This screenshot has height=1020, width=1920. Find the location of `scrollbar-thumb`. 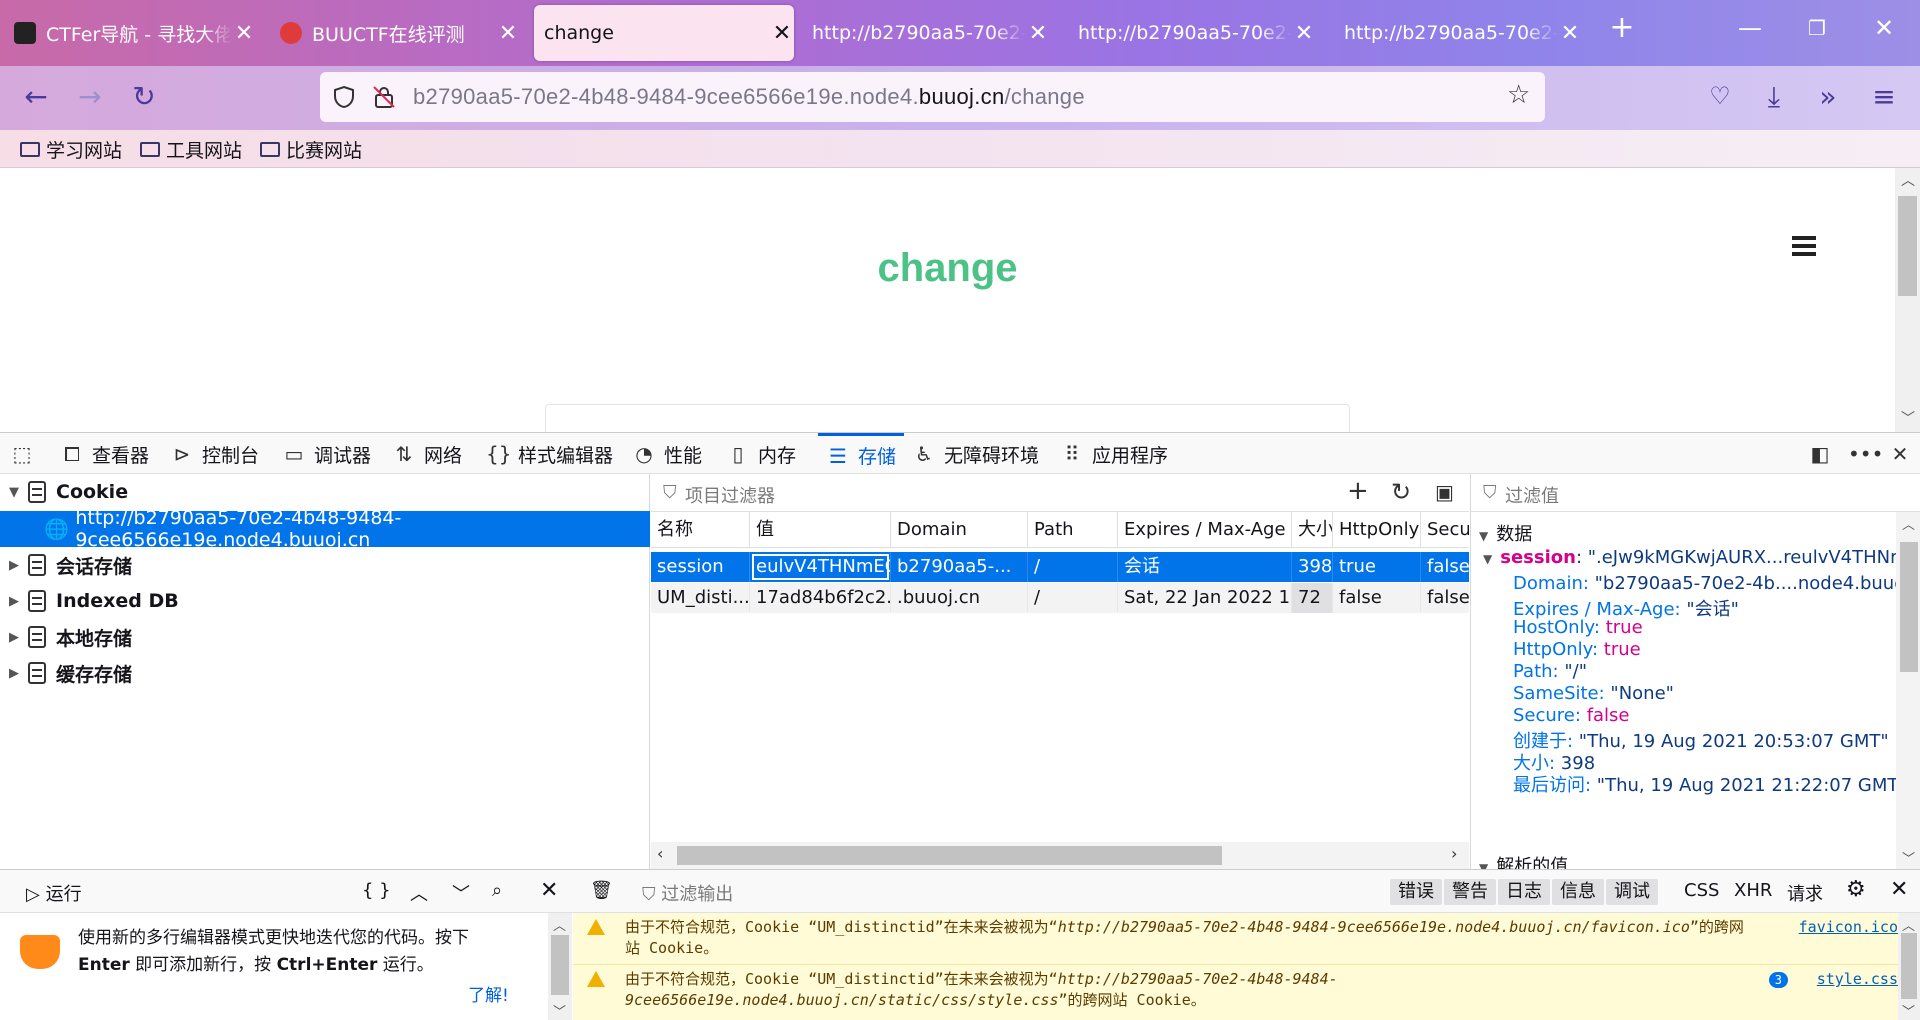

scrollbar-thumb is located at coordinates (560, 965).